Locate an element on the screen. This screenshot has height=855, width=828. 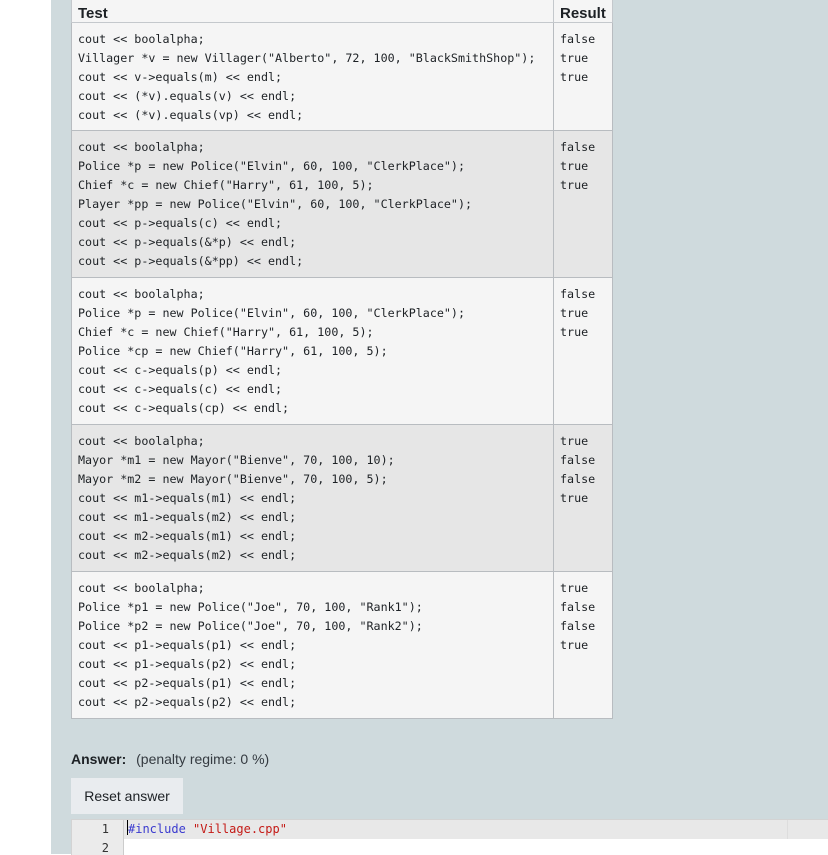
line-number: 2 is located at coordinates (105, 848).